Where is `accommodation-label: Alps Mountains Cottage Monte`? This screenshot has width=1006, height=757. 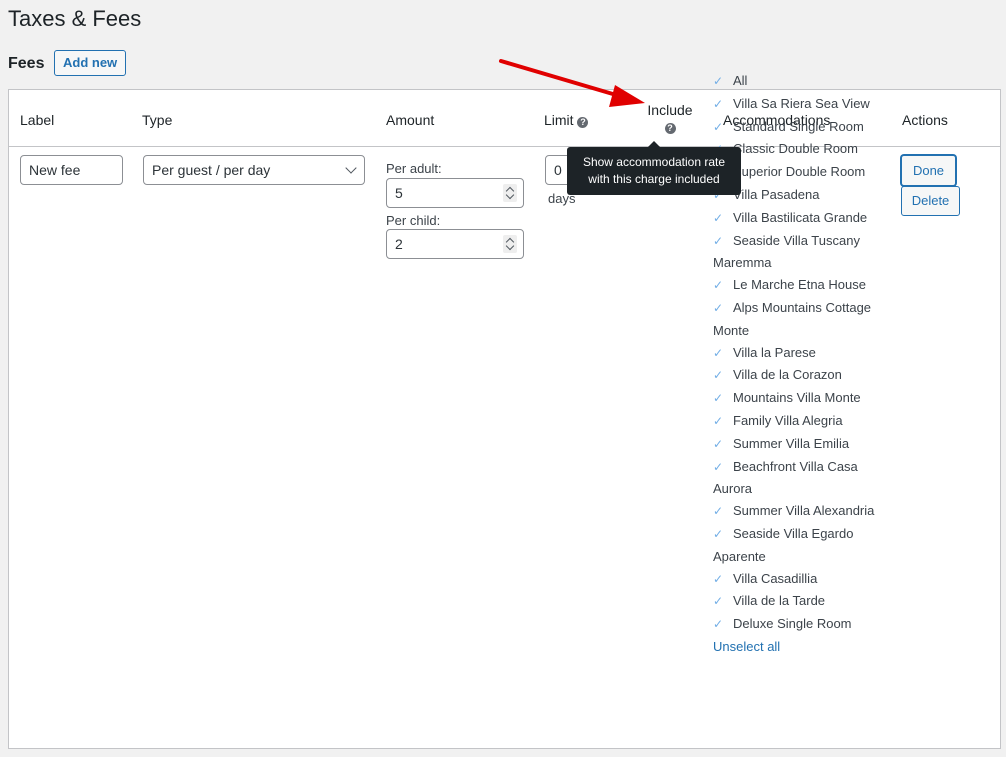
accommodation-label: Alps Mountains Cottage Monte is located at coordinates (792, 318).